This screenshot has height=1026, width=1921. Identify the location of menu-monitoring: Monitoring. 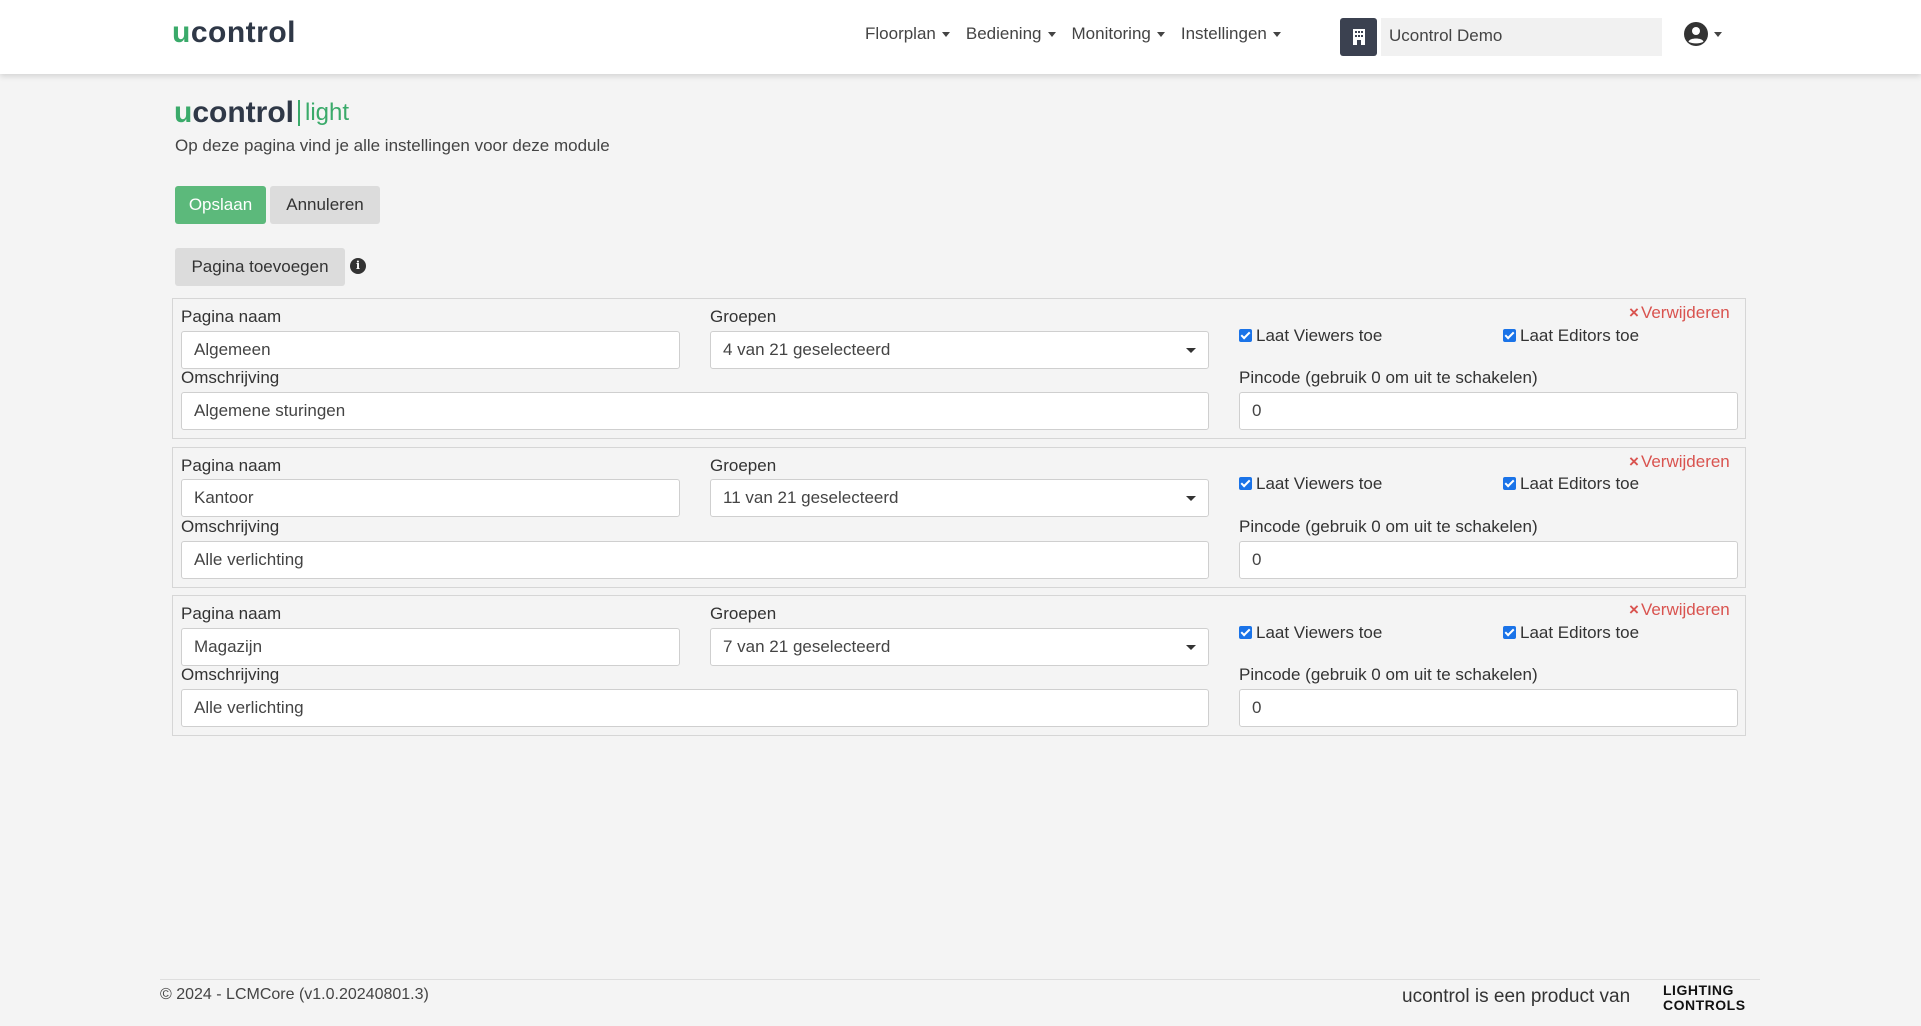
(1118, 34).